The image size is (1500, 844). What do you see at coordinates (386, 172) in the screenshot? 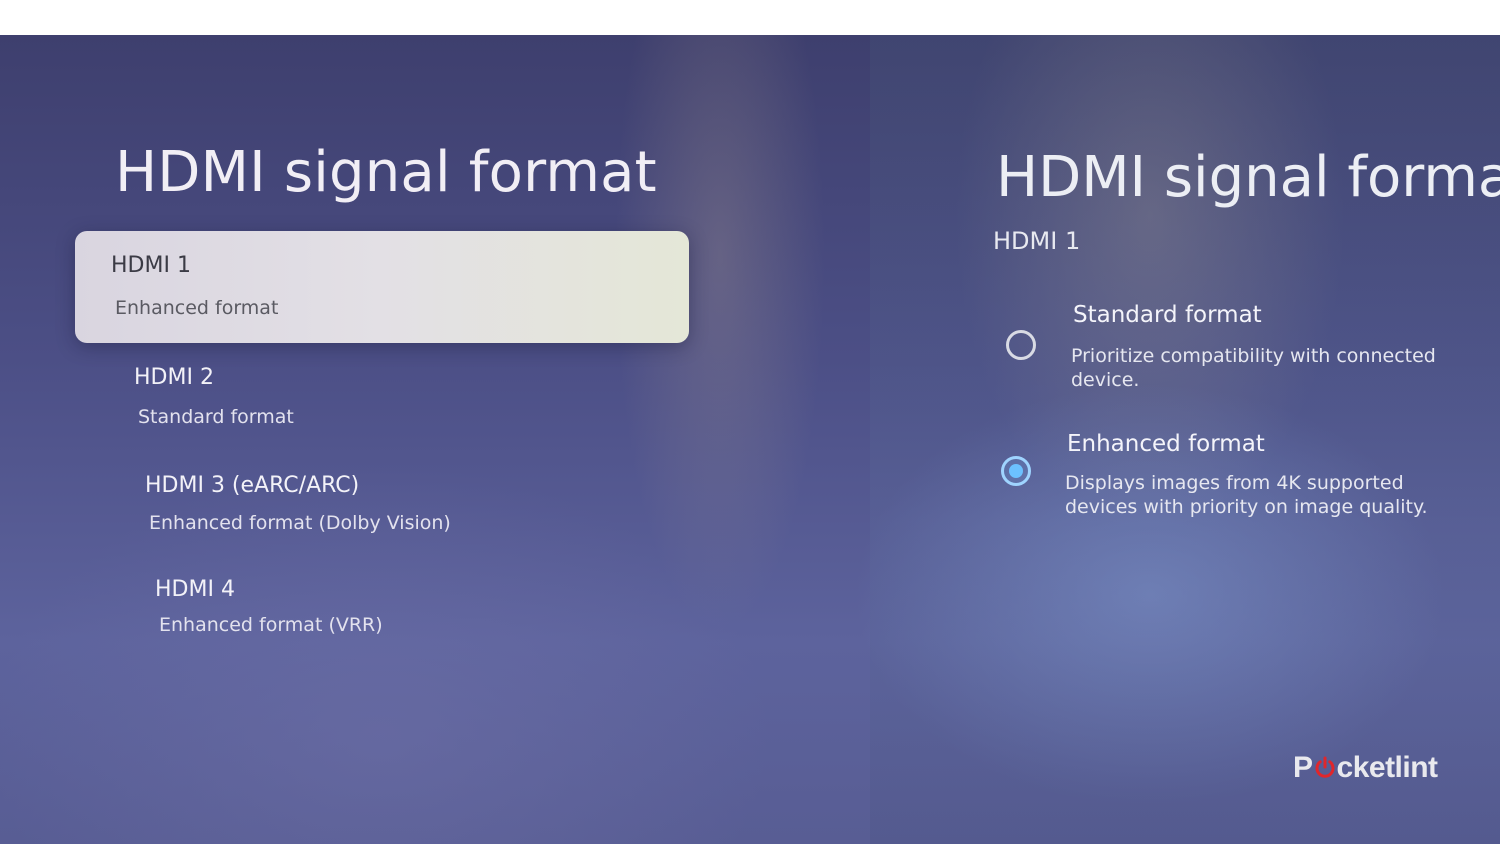
I see `left-page-title: HDMI signal format` at bounding box center [386, 172].